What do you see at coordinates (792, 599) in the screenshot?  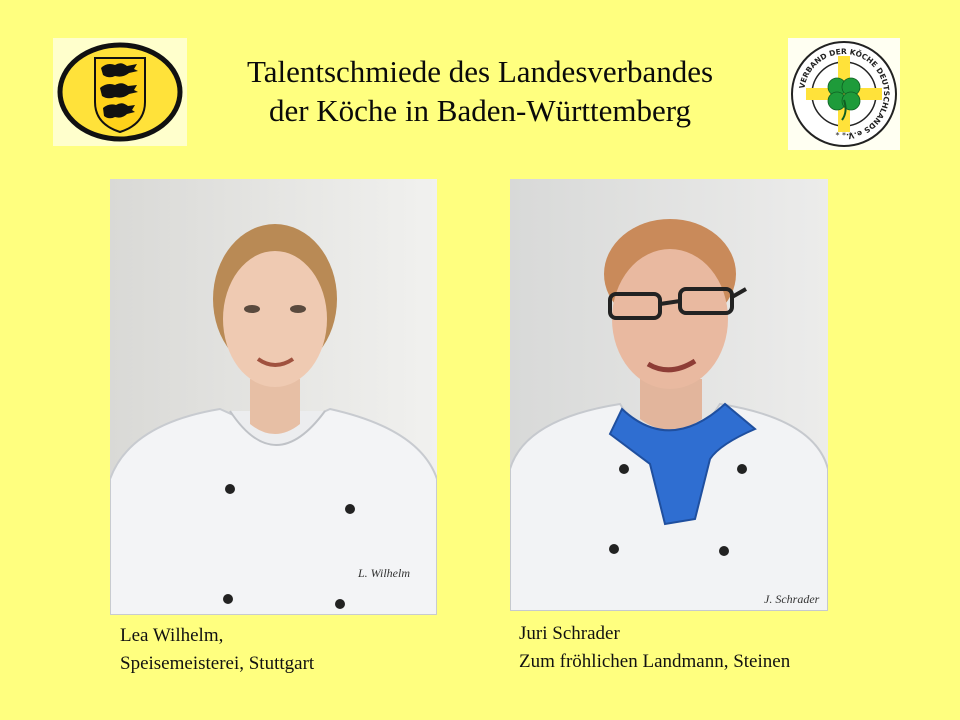 I see `embroidered-name-tag-juri: J. Schrader` at bounding box center [792, 599].